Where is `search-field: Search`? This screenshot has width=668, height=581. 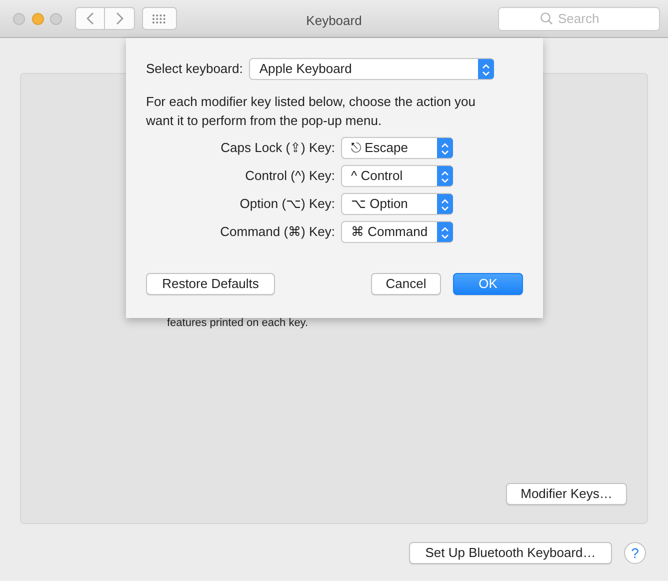
search-field: Search is located at coordinates (579, 18).